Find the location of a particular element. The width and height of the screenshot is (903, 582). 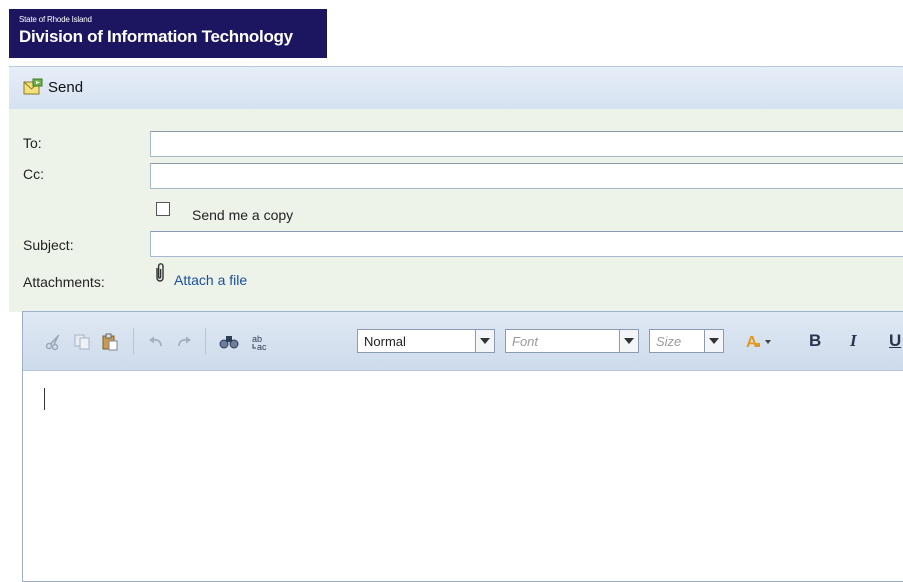

text-cursor is located at coordinates (44, 399).